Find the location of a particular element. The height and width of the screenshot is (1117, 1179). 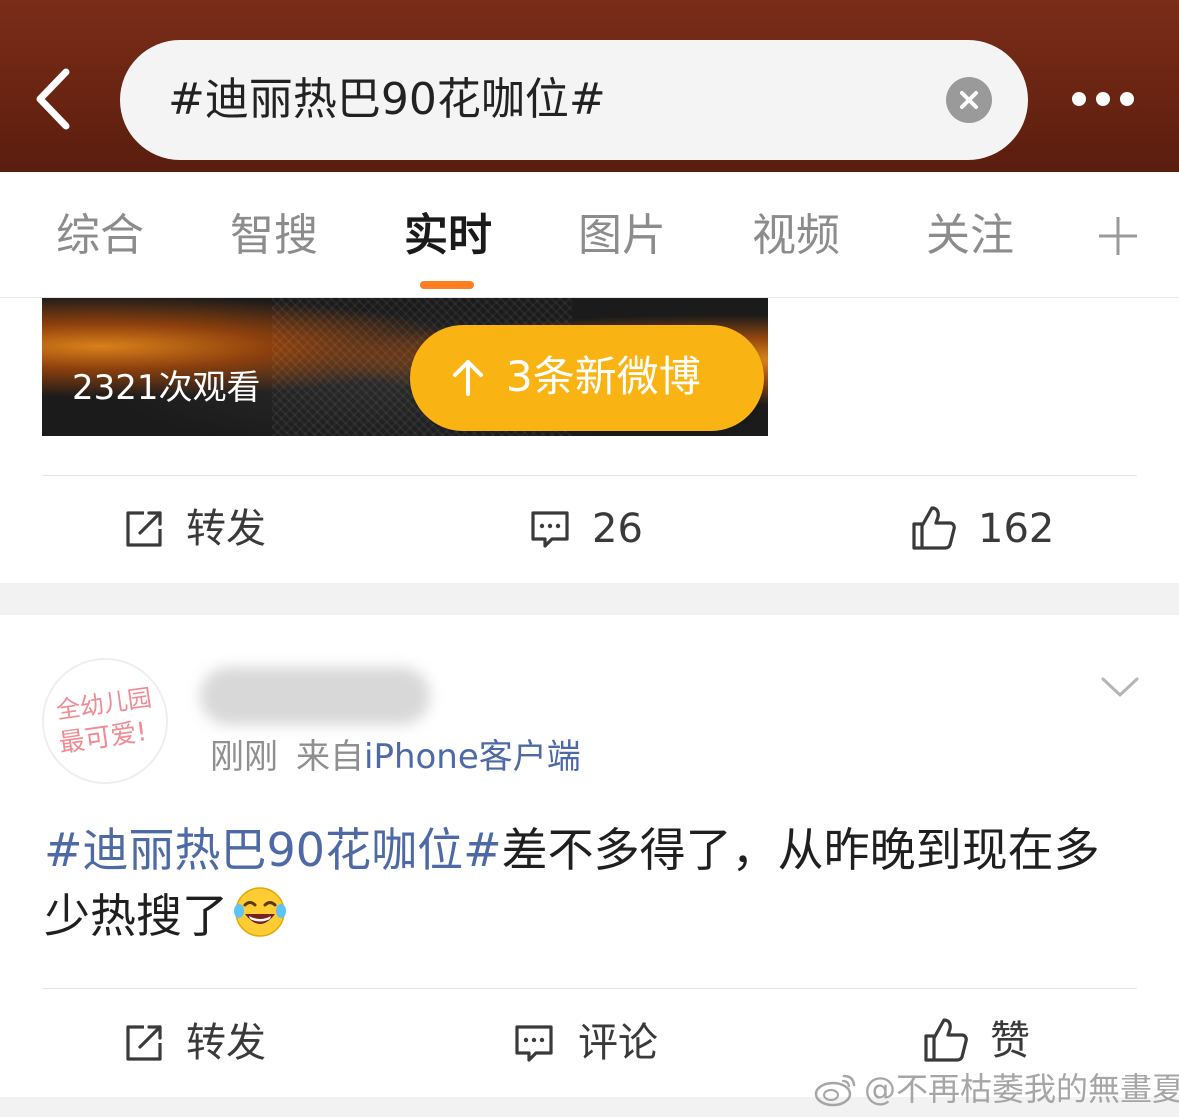

laughing-tears-emoji is located at coordinates (260, 912).